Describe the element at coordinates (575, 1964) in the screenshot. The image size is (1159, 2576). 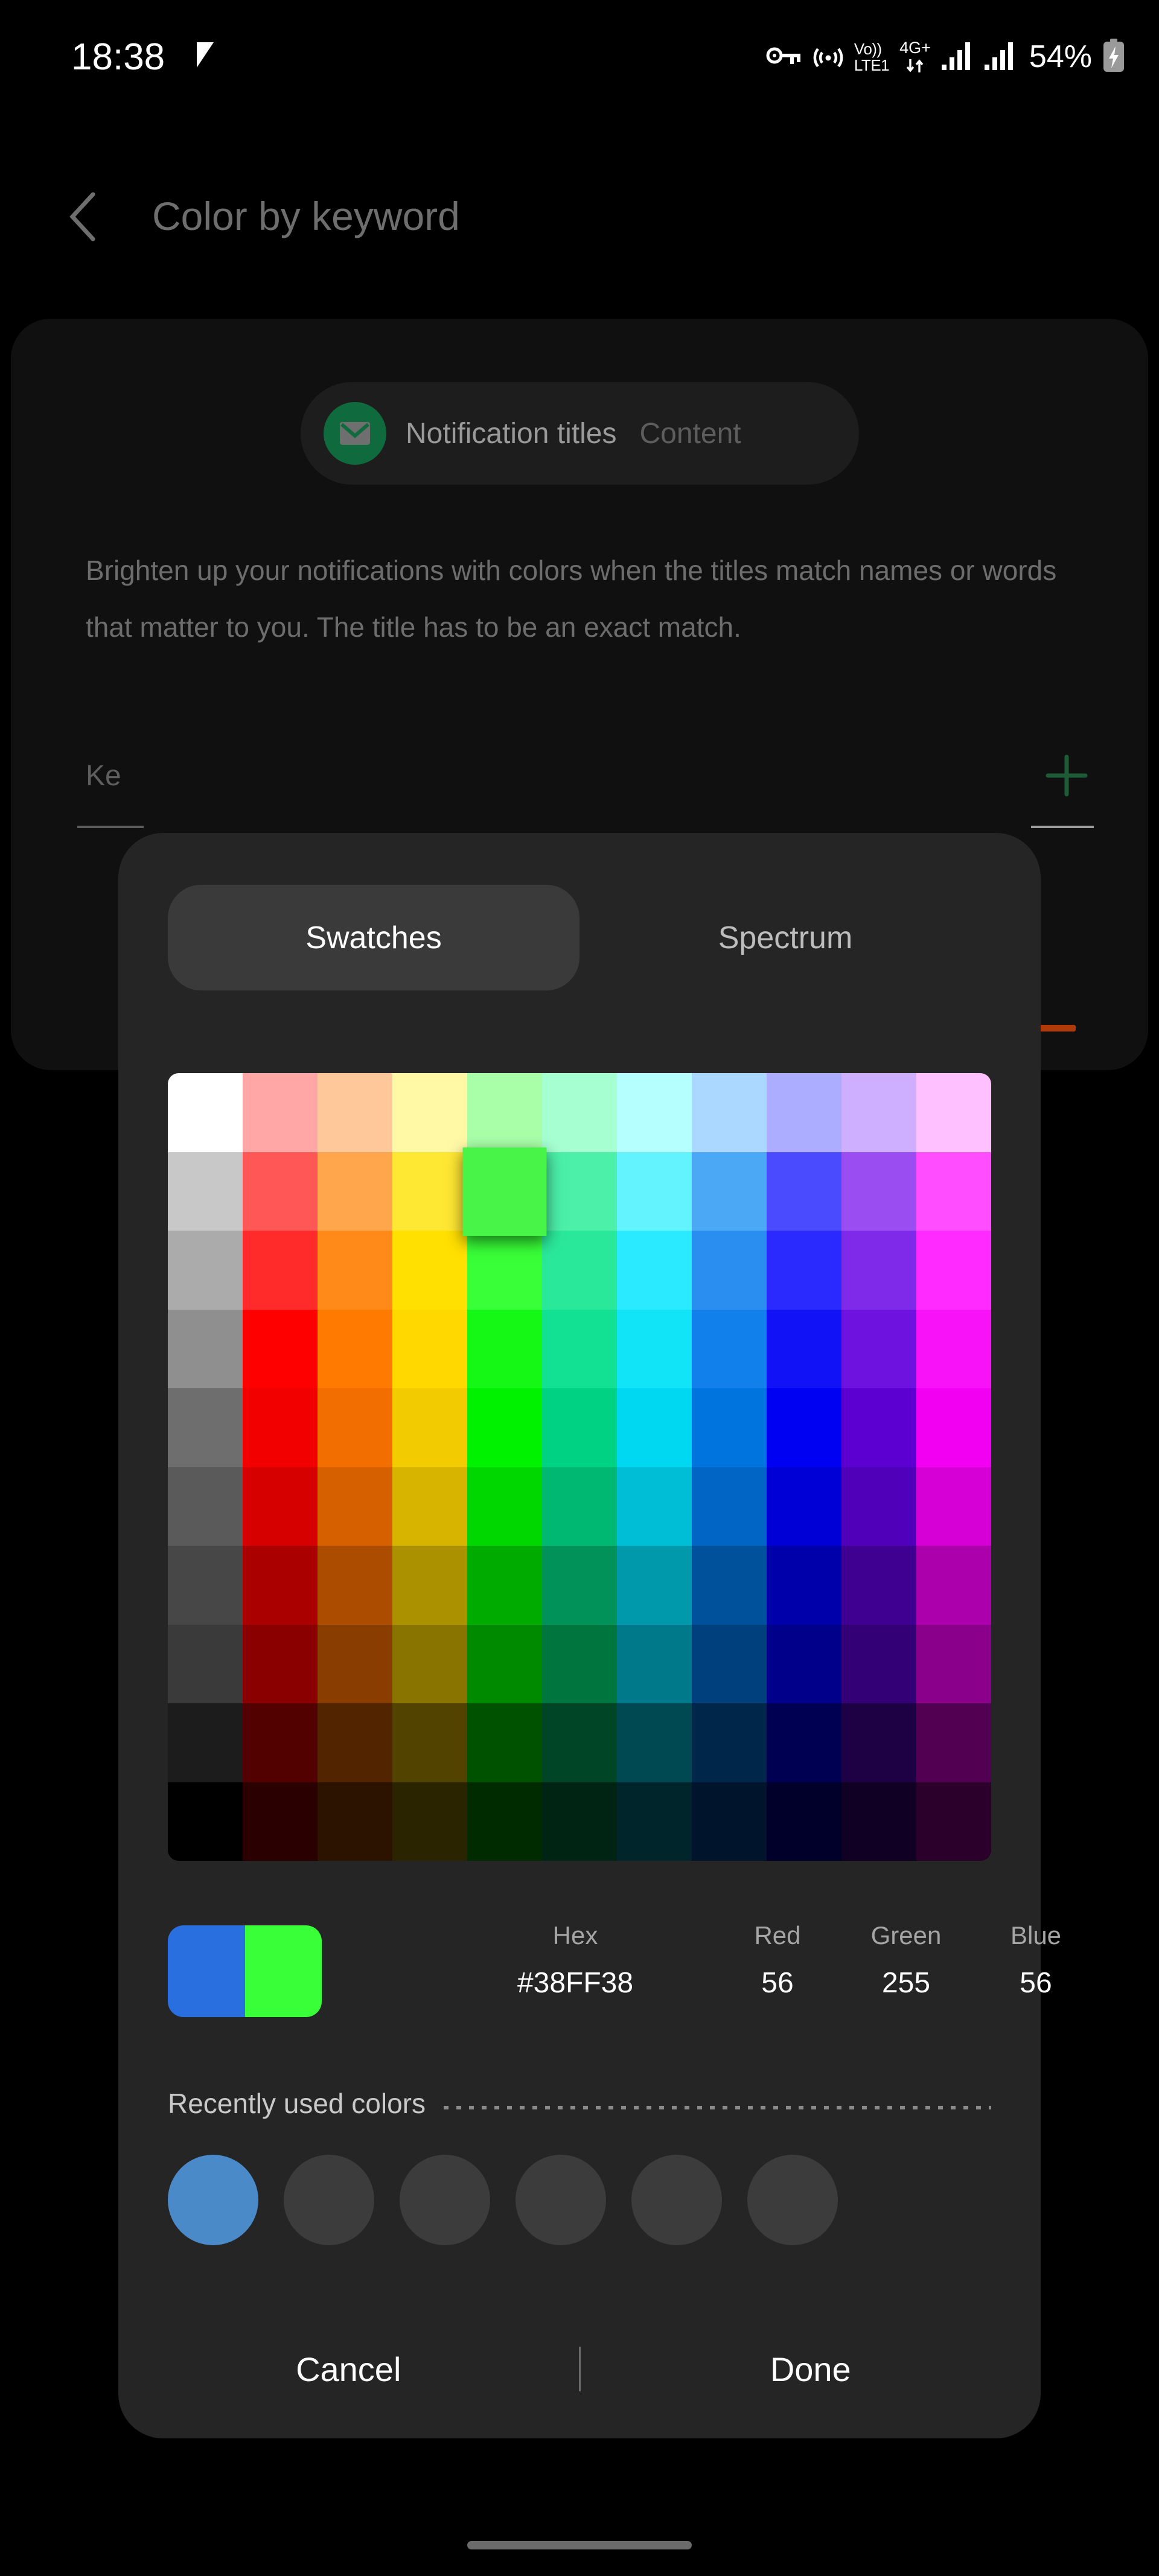
I see `hex-value-column: Hex #38FF38` at that location.